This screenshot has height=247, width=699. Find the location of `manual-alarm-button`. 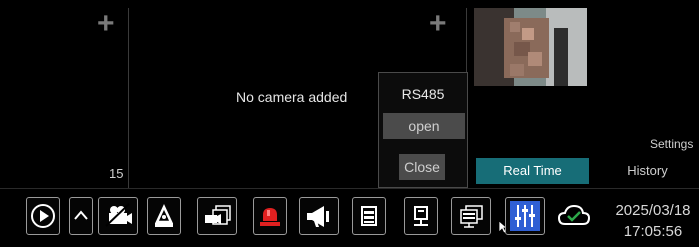

manual-alarm-button is located at coordinates (164, 216).